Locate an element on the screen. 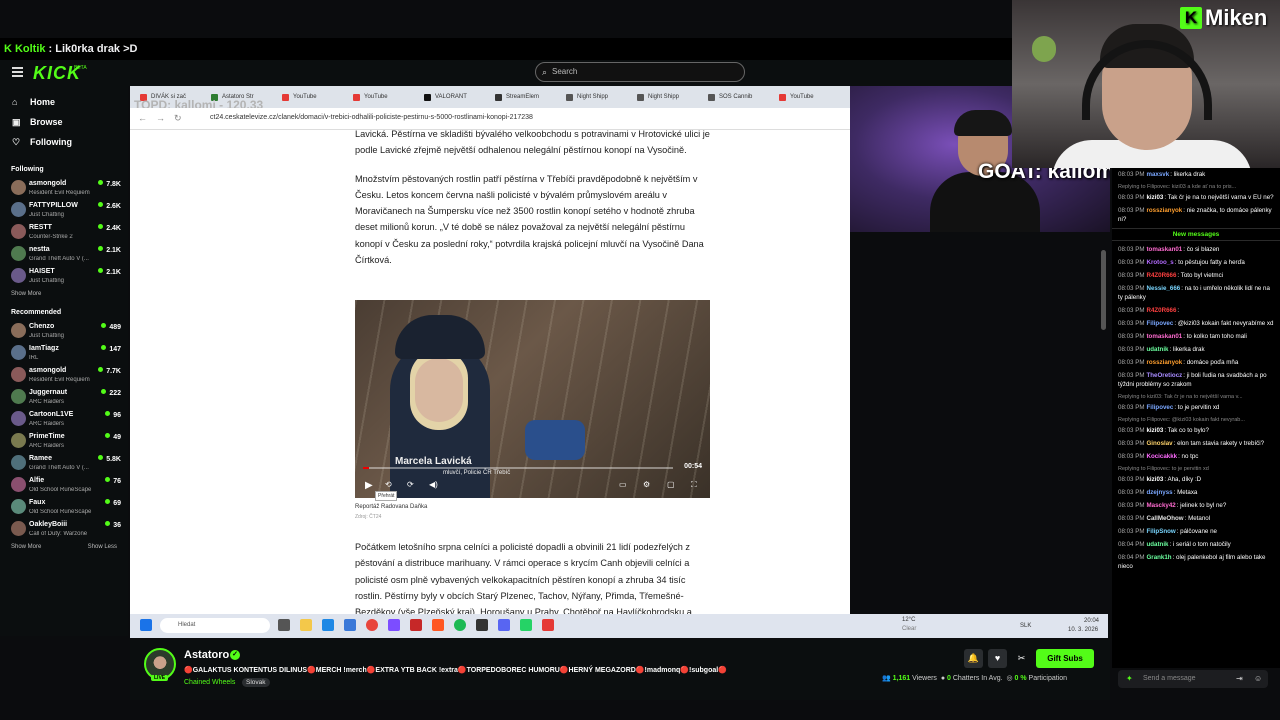  chat-message: 08:03 PM CallMeOhow: Metanol is located at coordinates (1196, 518).